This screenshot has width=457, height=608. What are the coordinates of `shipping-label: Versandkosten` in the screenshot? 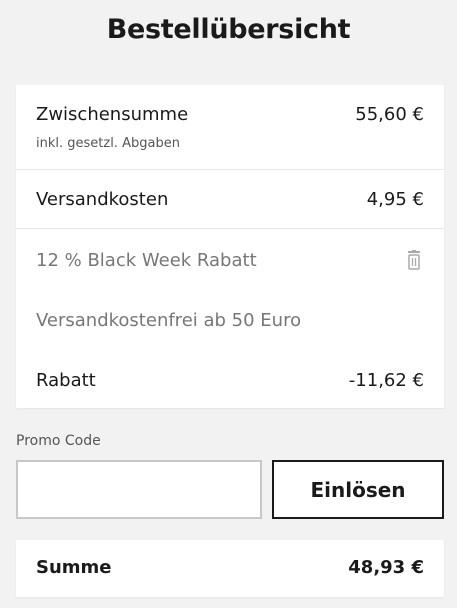 It's located at (102, 199).